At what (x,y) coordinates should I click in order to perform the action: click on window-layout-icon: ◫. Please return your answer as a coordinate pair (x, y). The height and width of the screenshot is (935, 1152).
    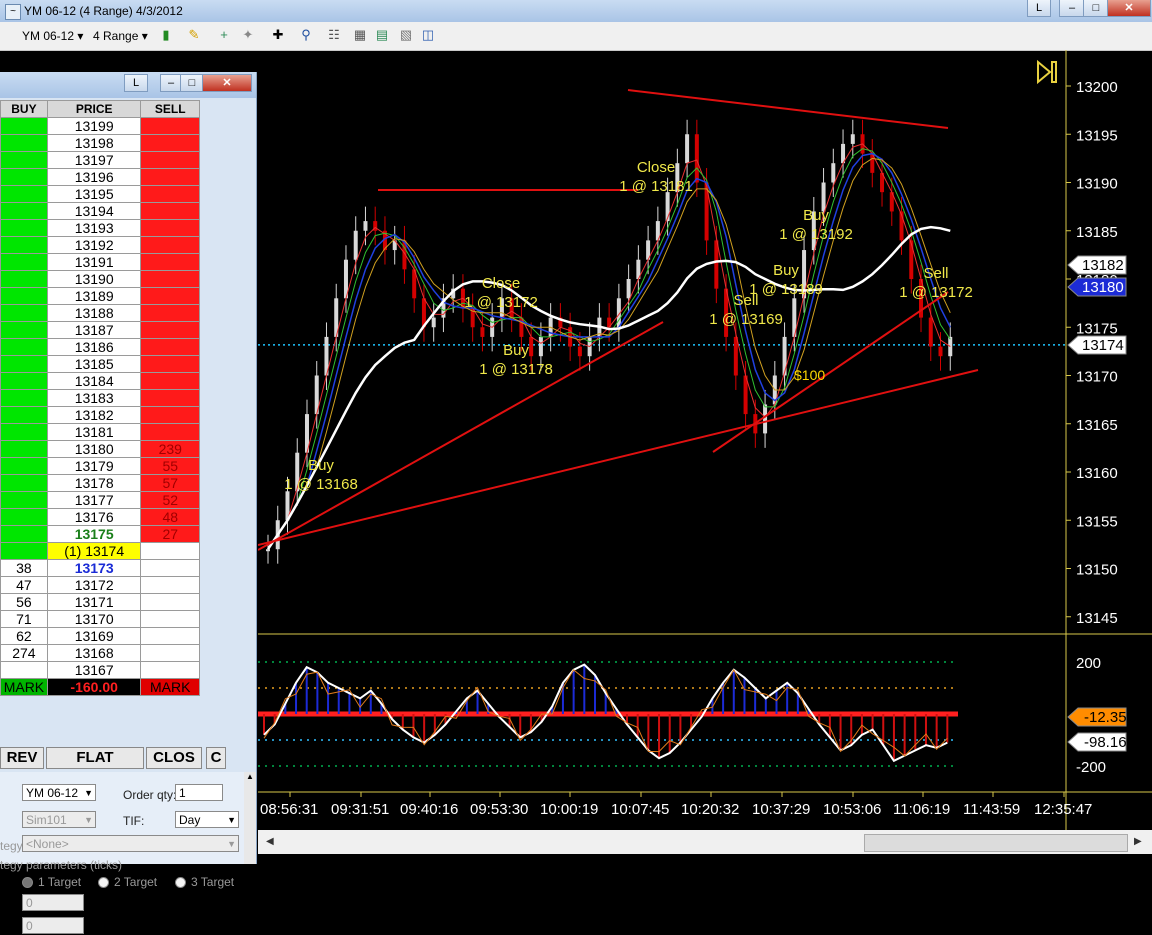
    Looking at the image, I should click on (428, 35).